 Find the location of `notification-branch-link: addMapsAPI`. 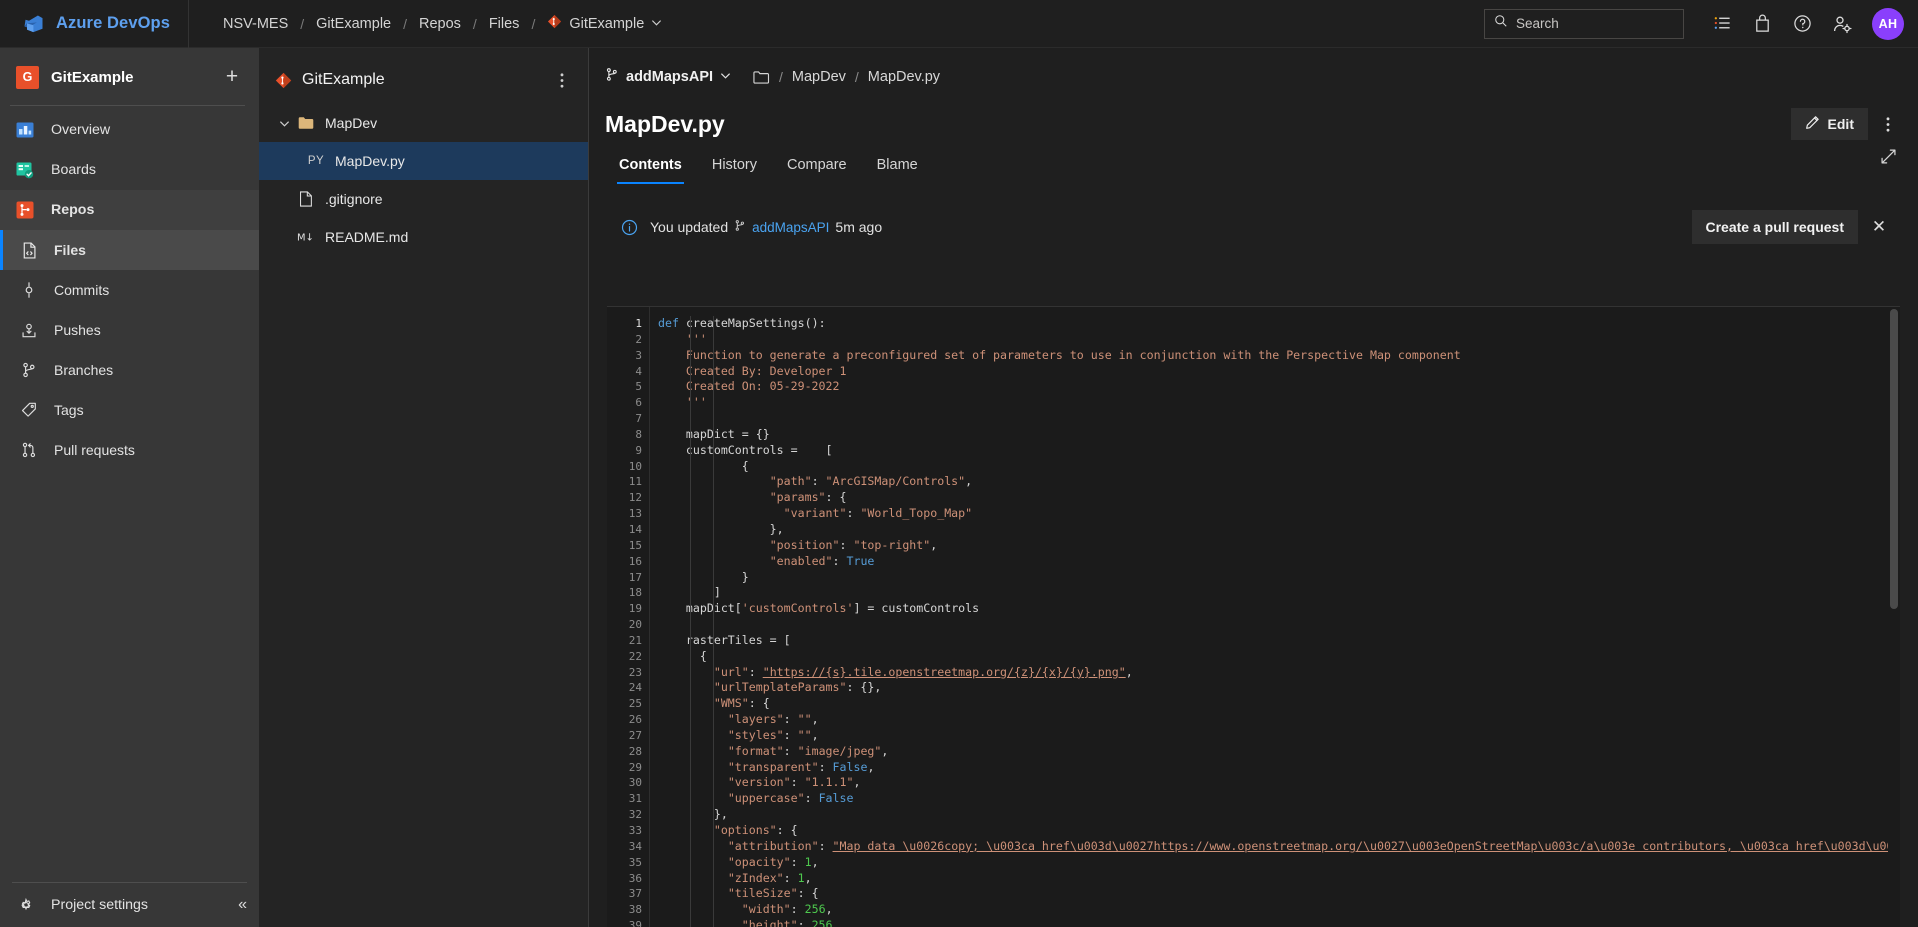

notification-branch-link: addMapsAPI is located at coordinates (790, 227).